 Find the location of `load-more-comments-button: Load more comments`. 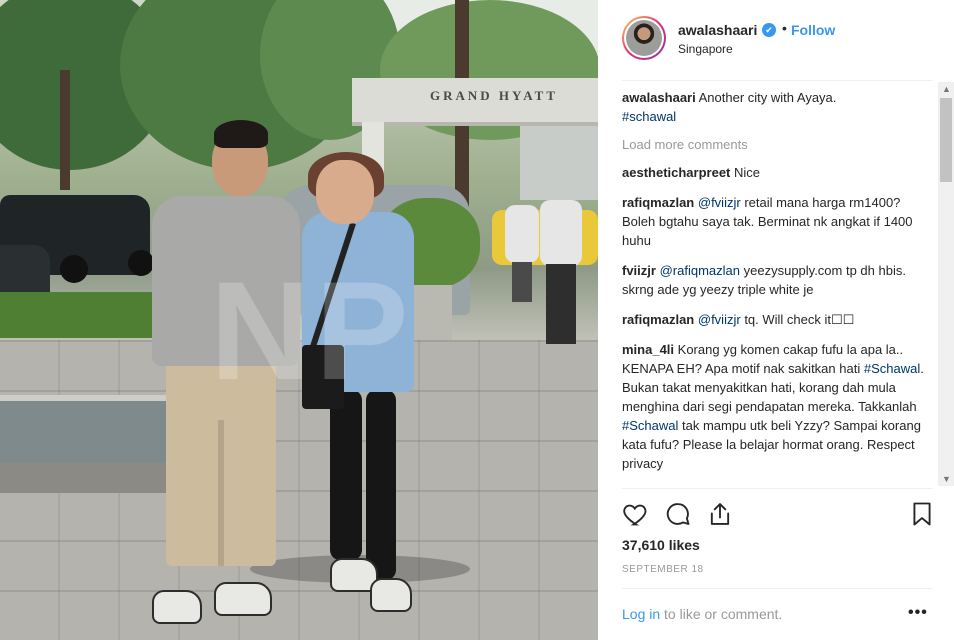

load-more-comments-button: Load more comments is located at coordinates (777, 144).